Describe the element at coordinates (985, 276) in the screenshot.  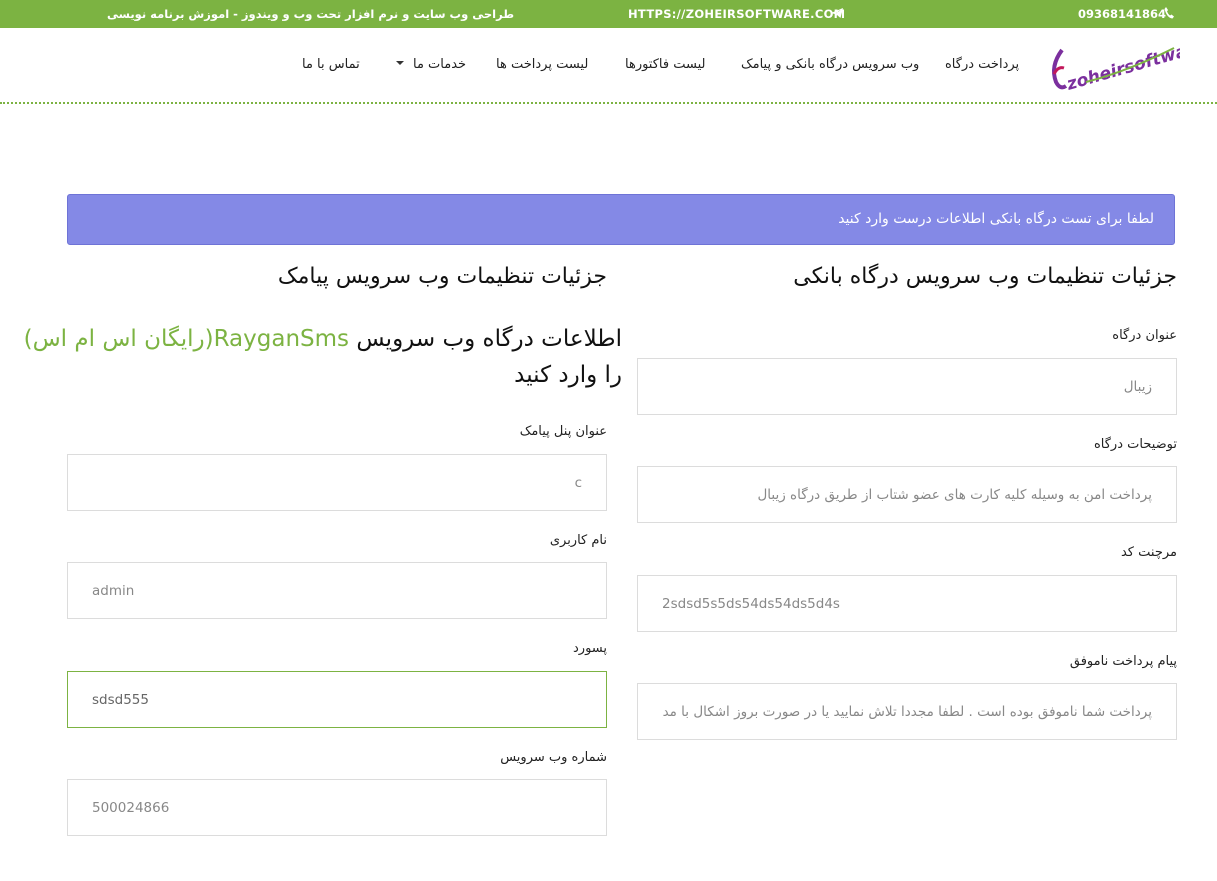
I see `bank-settings-heading: جزئیات تنظیمات وب سرویس درگاه بانکی` at that location.